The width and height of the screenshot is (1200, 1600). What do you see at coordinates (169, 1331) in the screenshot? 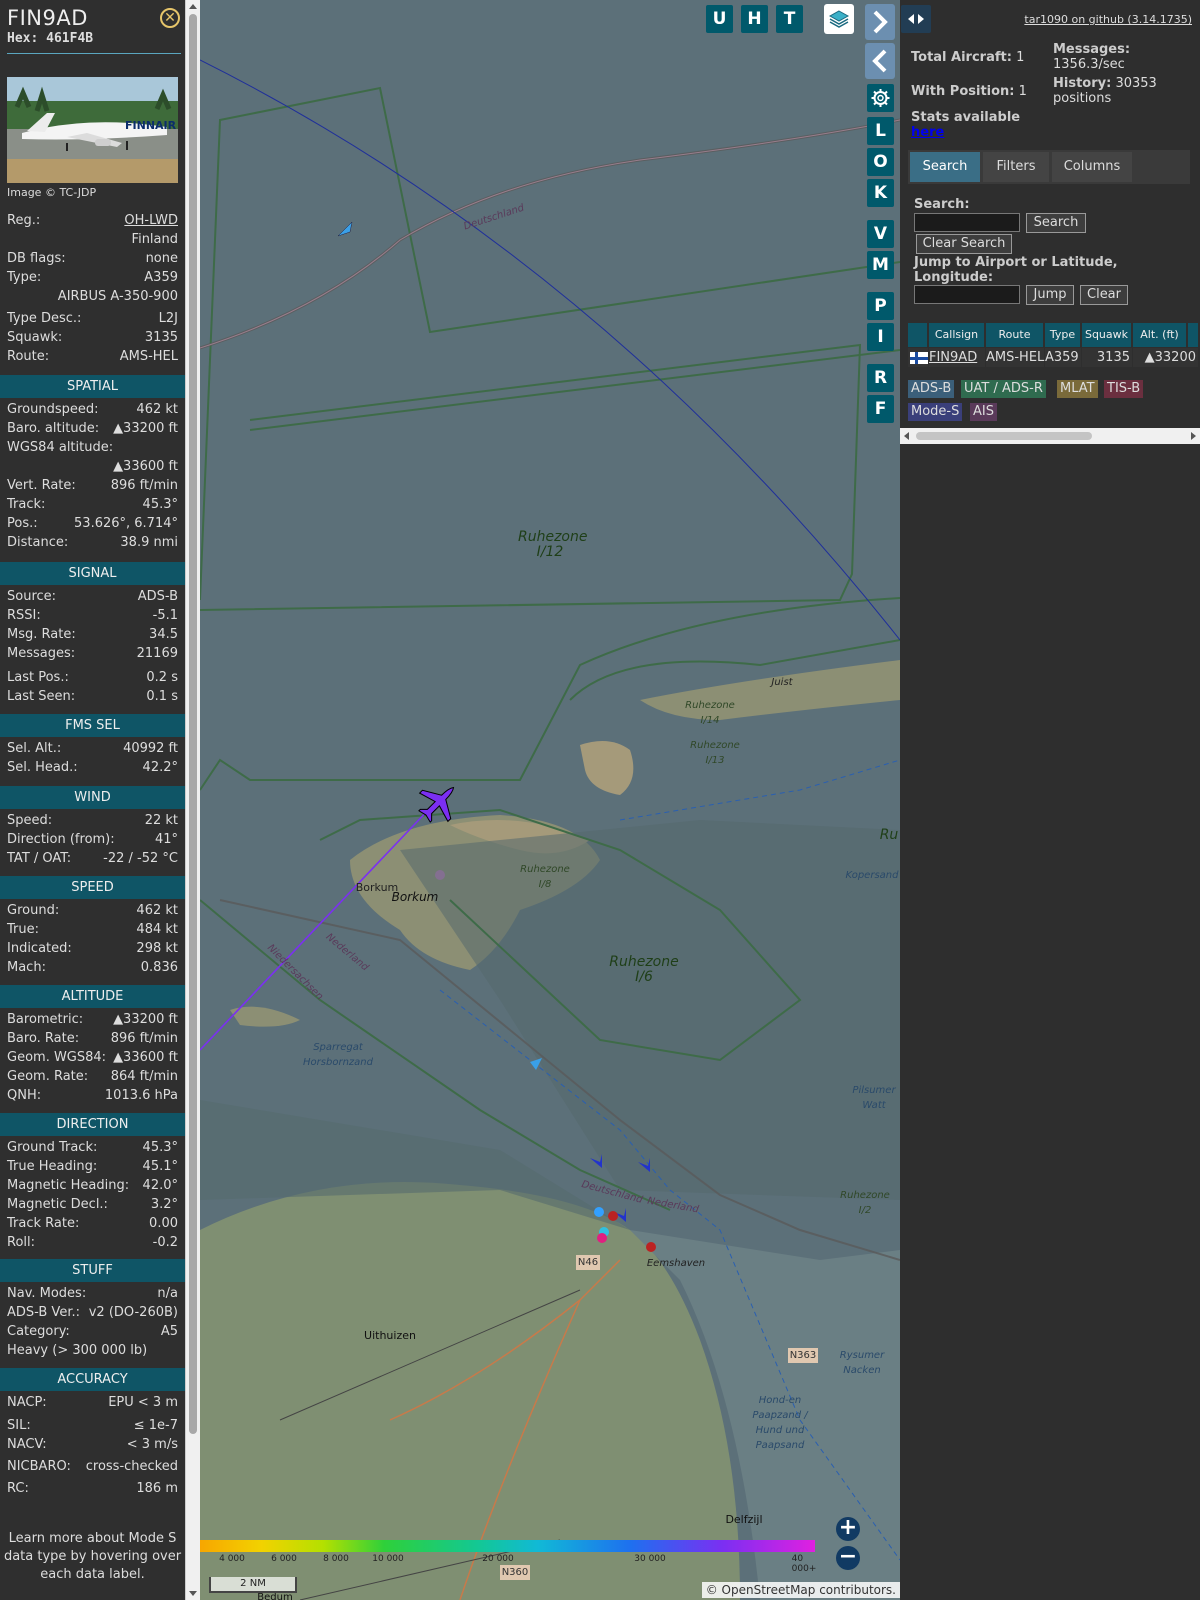
I see `detail-value: A5` at bounding box center [169, 1331].